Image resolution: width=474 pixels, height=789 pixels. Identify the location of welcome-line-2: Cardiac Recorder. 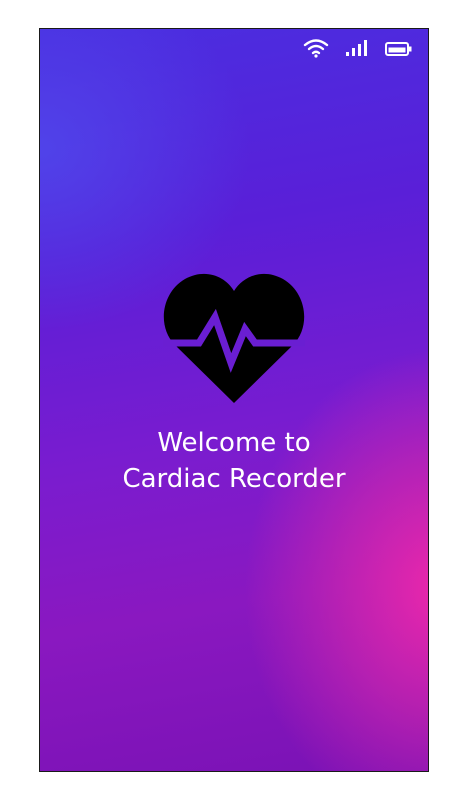
(234, 479).